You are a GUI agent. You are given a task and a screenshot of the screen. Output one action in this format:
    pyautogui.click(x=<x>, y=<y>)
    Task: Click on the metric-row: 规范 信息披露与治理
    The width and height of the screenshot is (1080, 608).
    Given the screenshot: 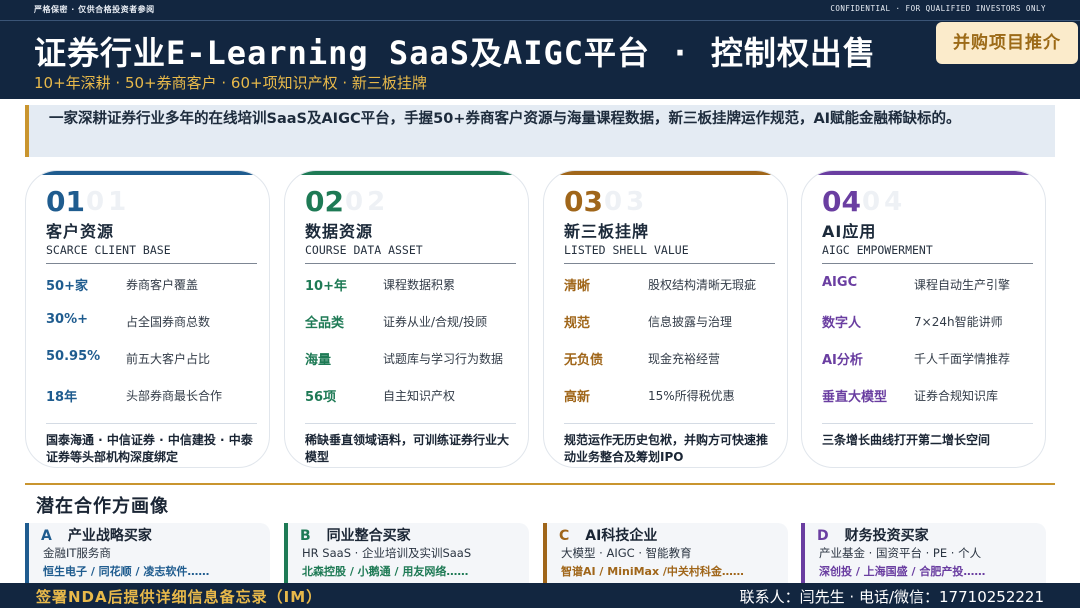 What is the action you would take?
    pyautogui.click(x=671, y=322)
    